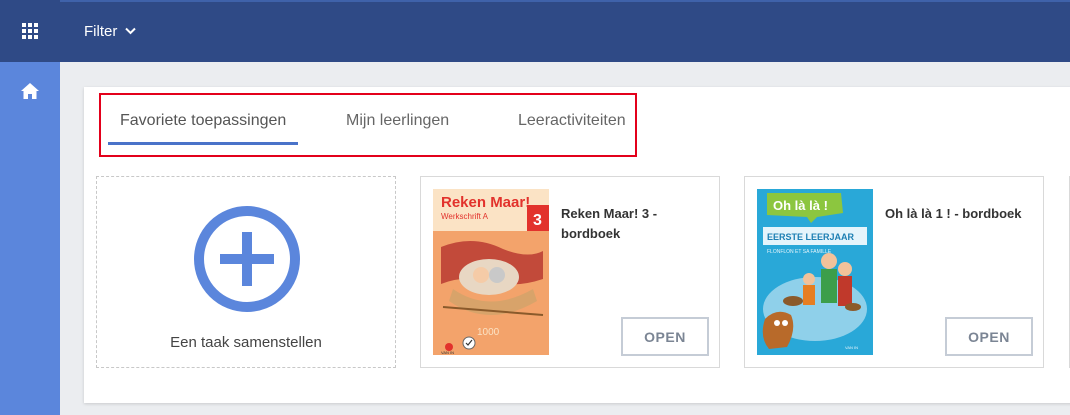 Image resolution: width=1070 pixels, height=415 pixels. What do you see at coordinates (800, 205) in the screenshot?
I see `svg-text: Oh là là !` at bounding box center [800, 205].